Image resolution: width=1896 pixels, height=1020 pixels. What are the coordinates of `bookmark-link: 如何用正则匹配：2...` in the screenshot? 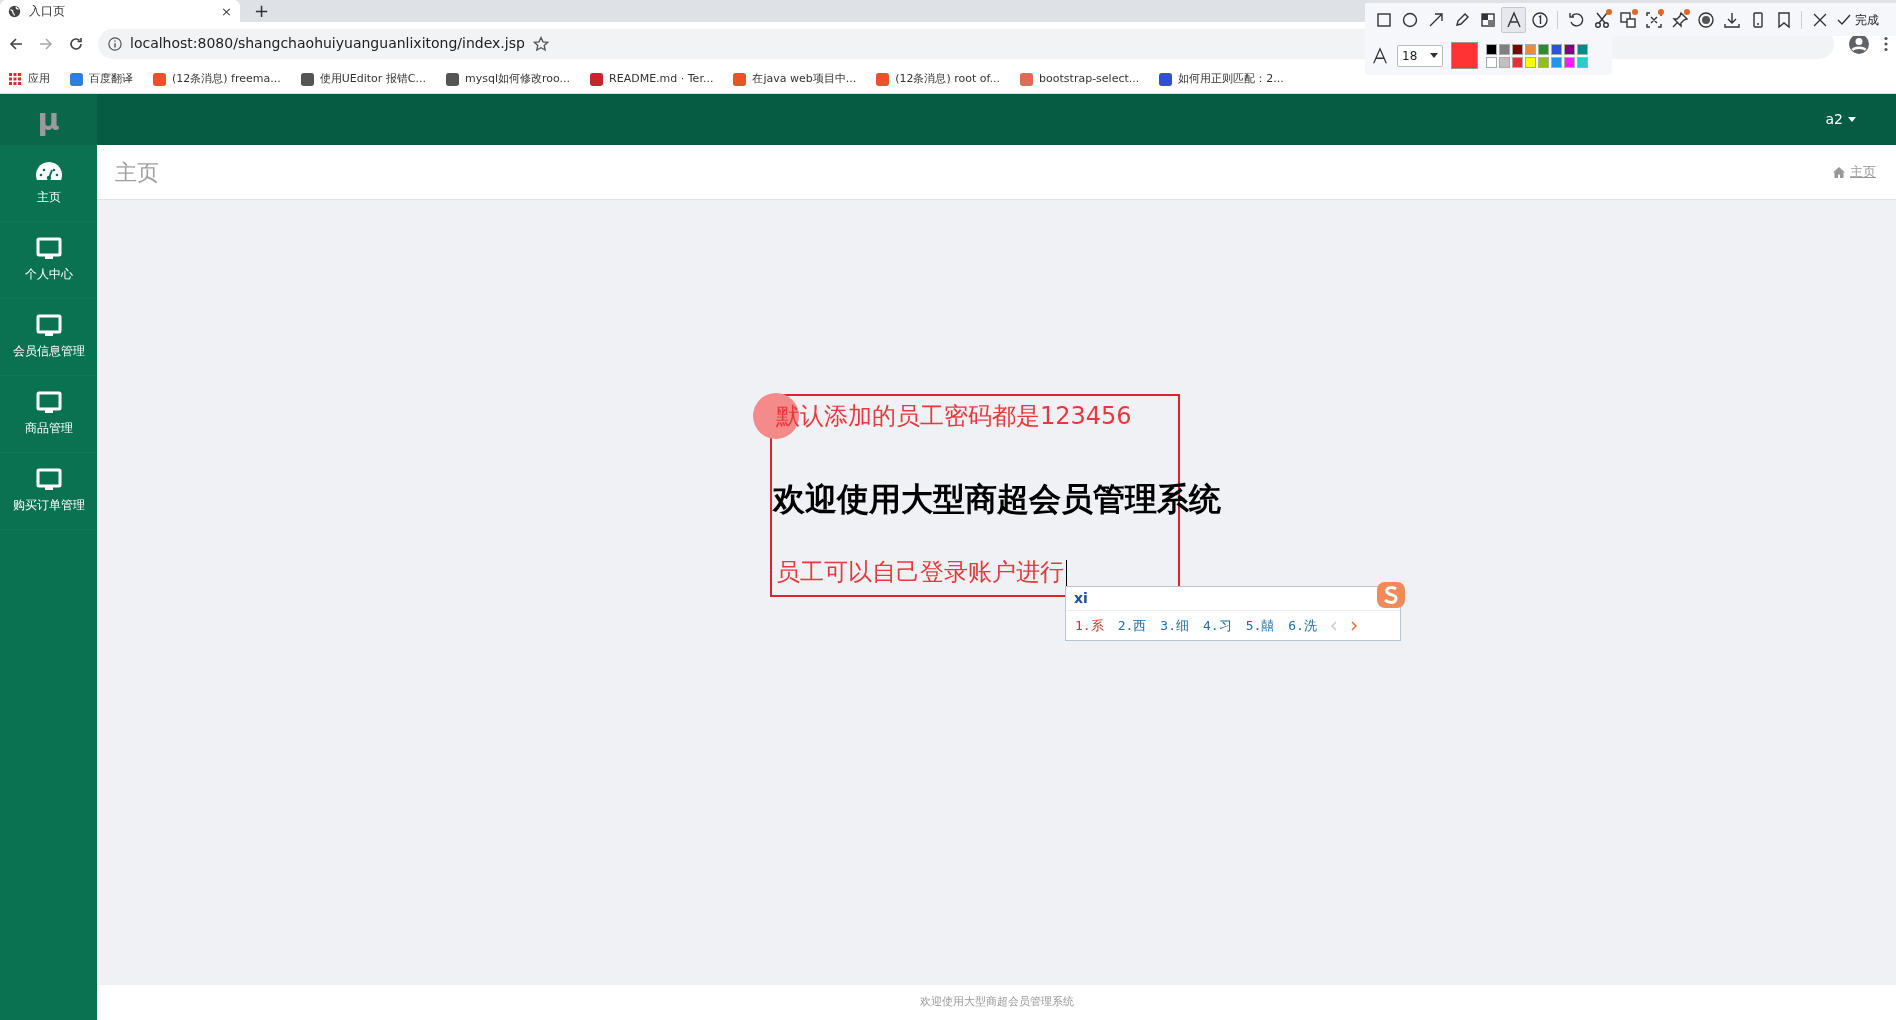 It's located at (1221, 79).